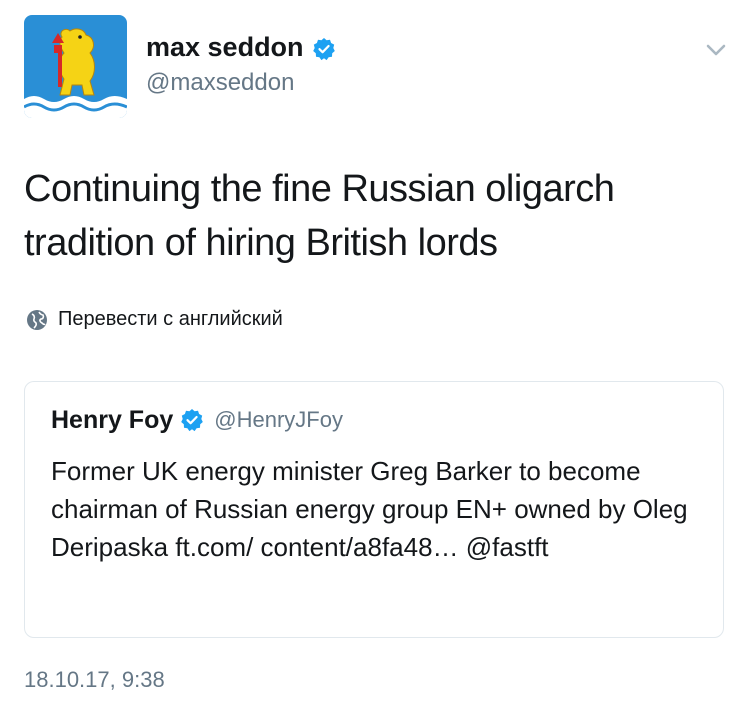 Image resolution: width=749 pixels, height=705 pixels. Describe the element at coordinates (716, 50) in the screenshot. I see `chevron-down-icon` at that location.